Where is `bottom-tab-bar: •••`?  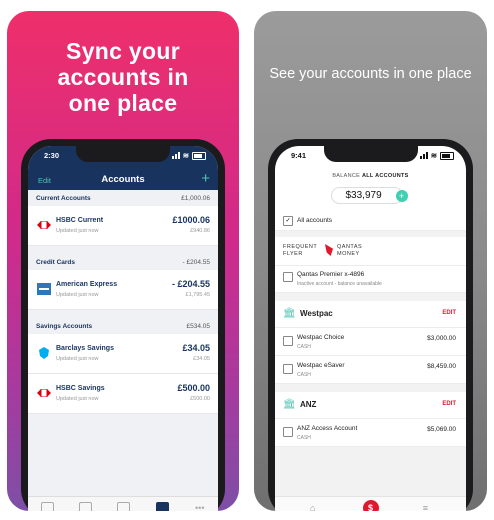 bottom-tab-bar: ••• is located at coordinates (123, 503).